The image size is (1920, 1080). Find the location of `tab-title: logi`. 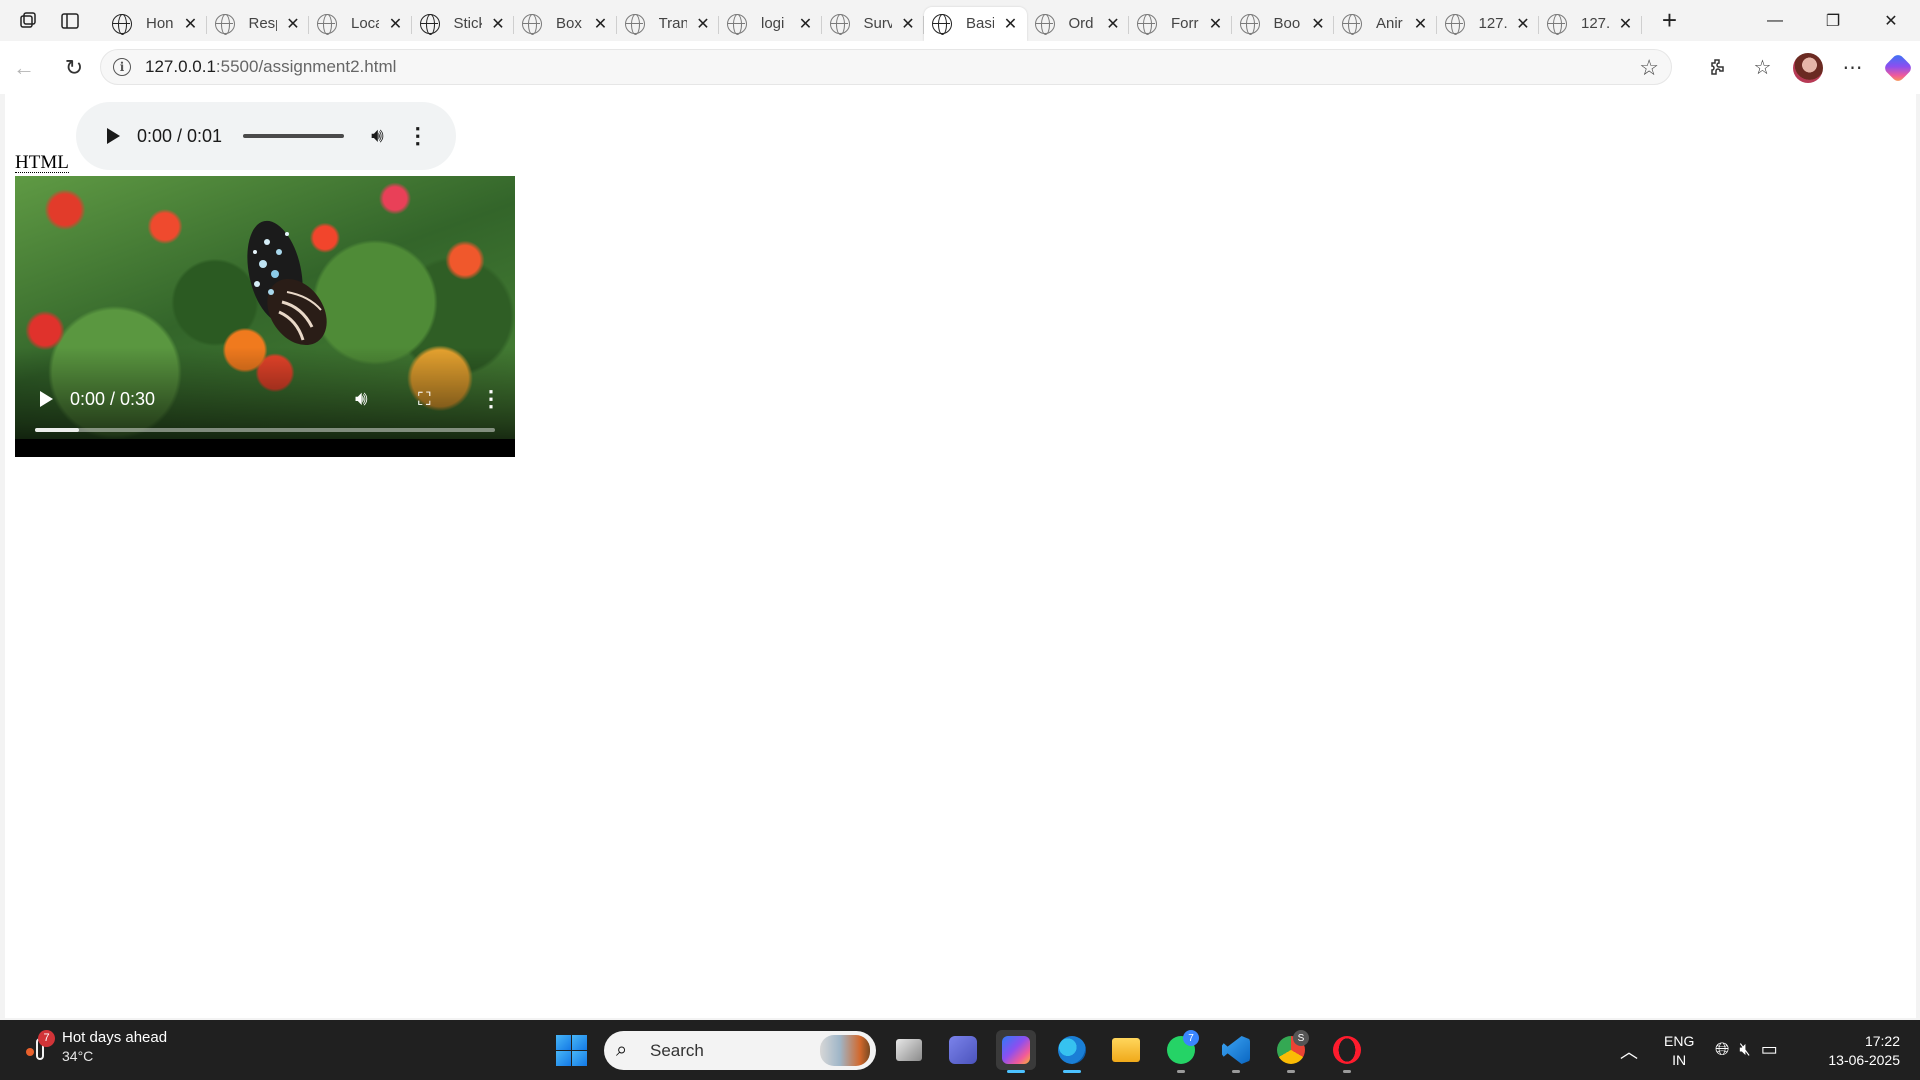

tab-title: logi is located at coordinates (773, 23).